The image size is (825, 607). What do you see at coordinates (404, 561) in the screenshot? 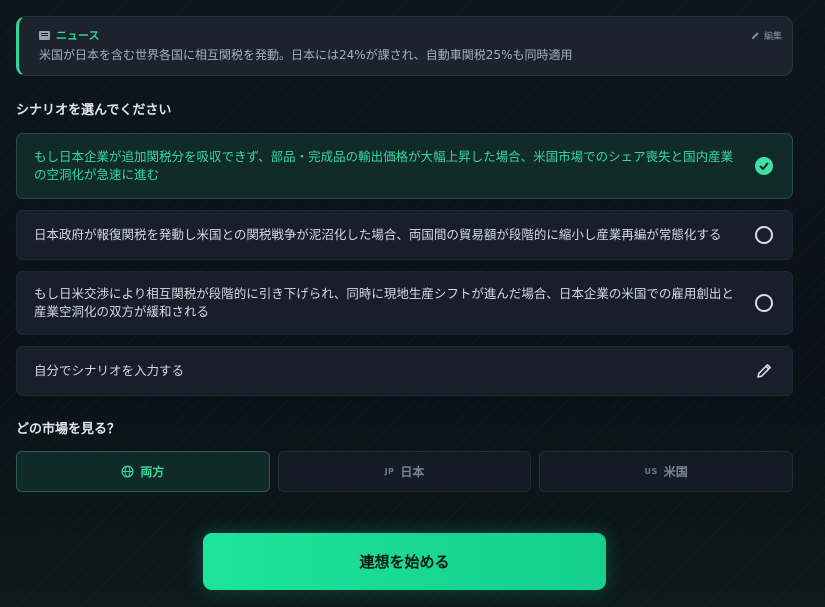
I see `start-association-button: 連想を始める` at bounding box center [404, 561].